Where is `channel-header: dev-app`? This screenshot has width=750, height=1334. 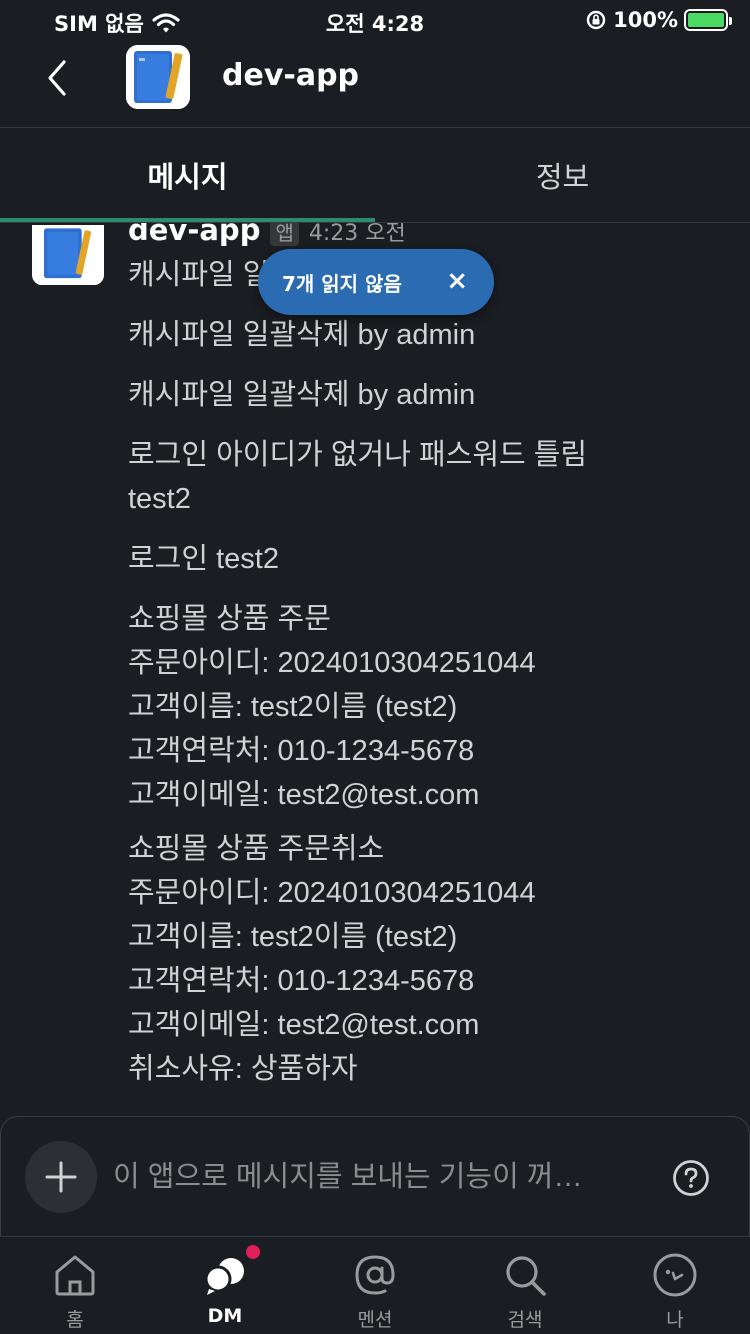 channel-header: dev-app is located at coordinates (375, 85).